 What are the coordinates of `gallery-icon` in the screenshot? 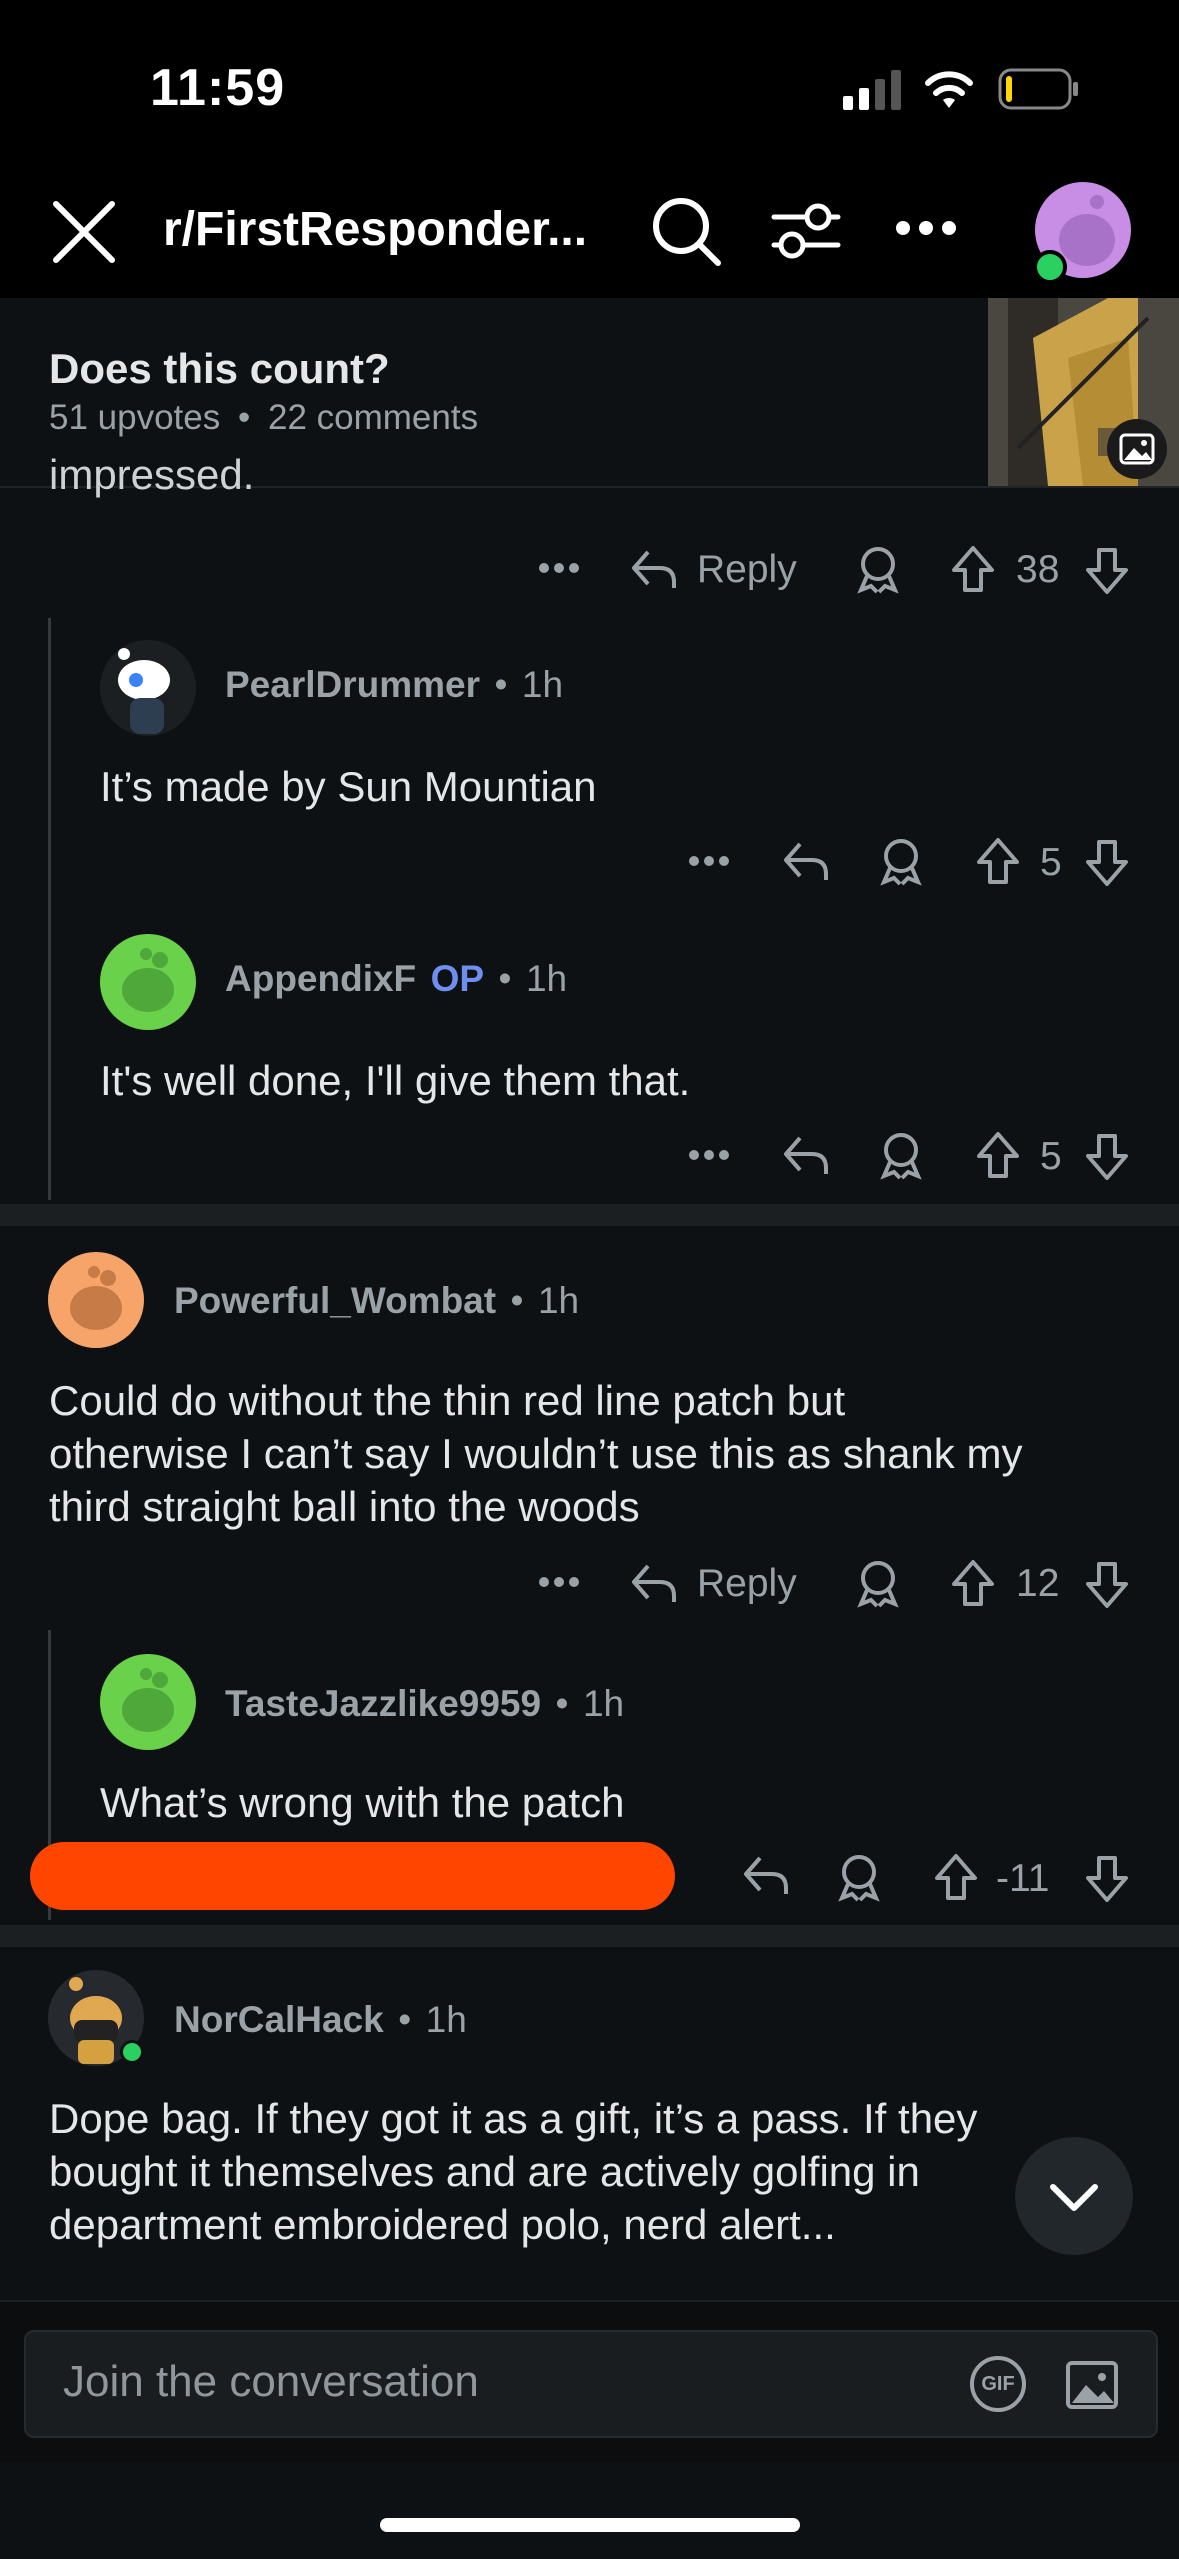 It's located at (1137, 449).